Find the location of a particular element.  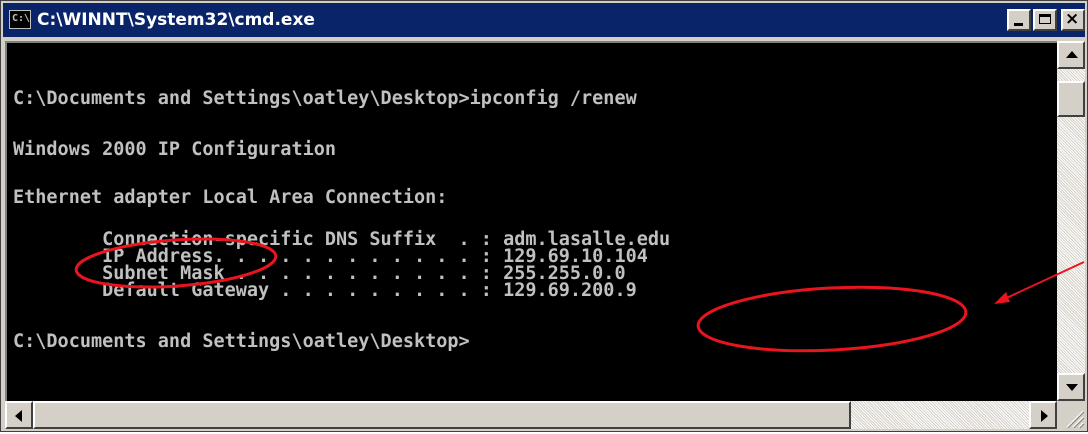

scroll-up-button is located at coordinates (1071, 55).